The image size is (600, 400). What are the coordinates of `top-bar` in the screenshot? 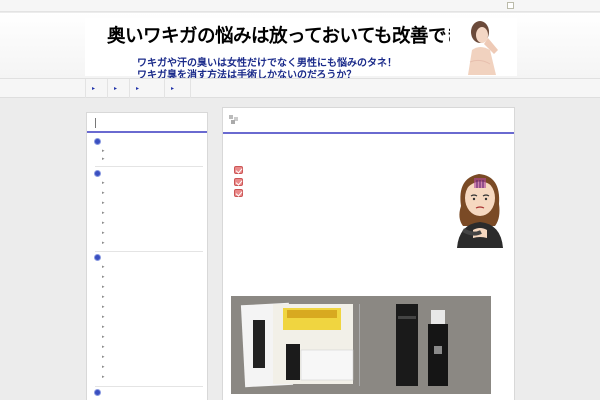 It's located at (300, 6).